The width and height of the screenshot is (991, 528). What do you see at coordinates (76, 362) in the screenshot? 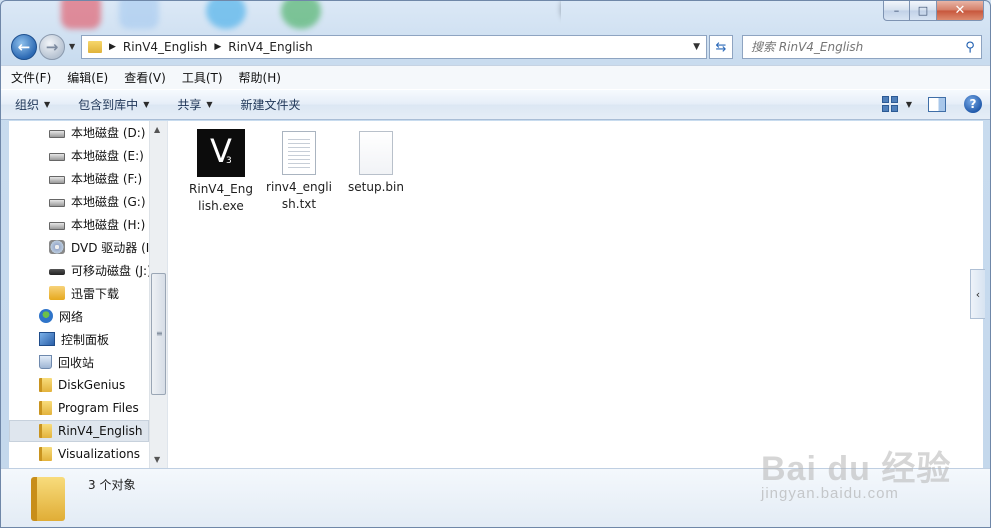
I see `sidebar-item-label: 回收站` at bounding box center [76, 362].